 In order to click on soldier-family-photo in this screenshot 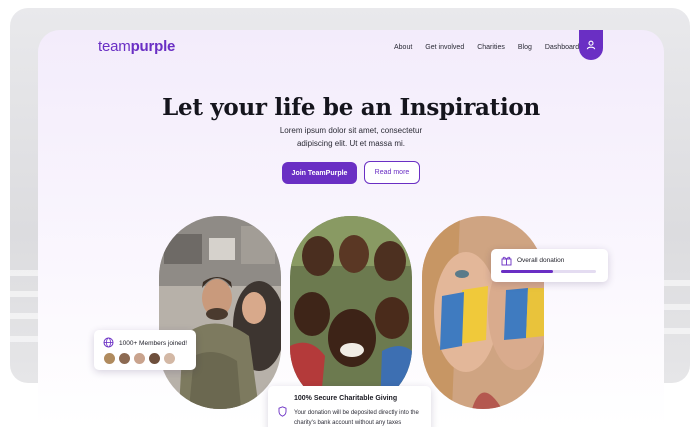, I will do `click(220, 312)`.